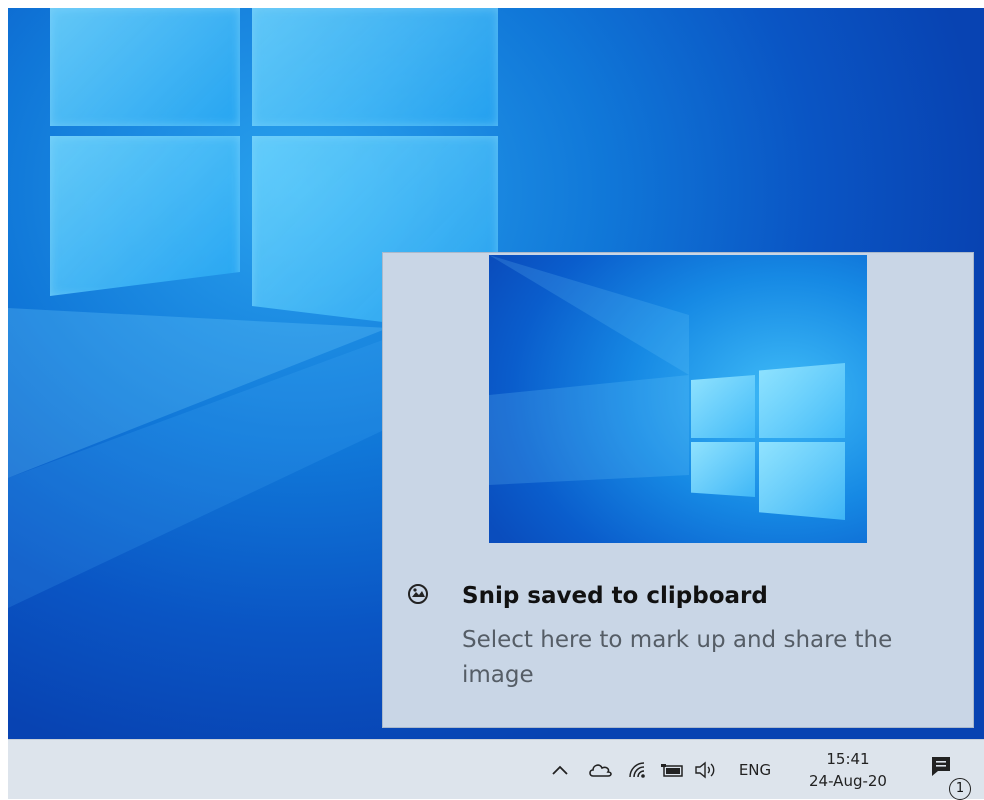 This screenshot has width=984, height=800. Describe the element at coordinates (755, 769) in the screenshot. I see `input-language-button: ENG` at that location.